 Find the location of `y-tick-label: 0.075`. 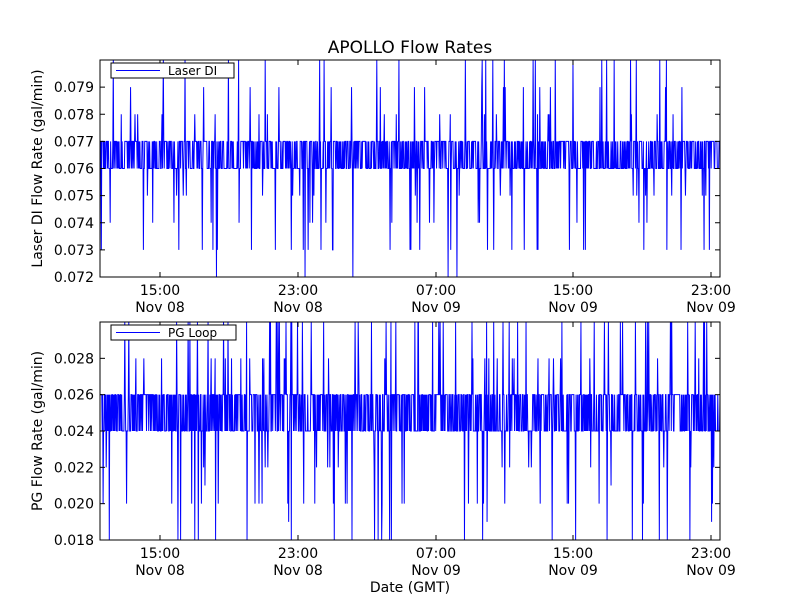

y-tick-label: 0.075 is located at coordinates (74, 197).